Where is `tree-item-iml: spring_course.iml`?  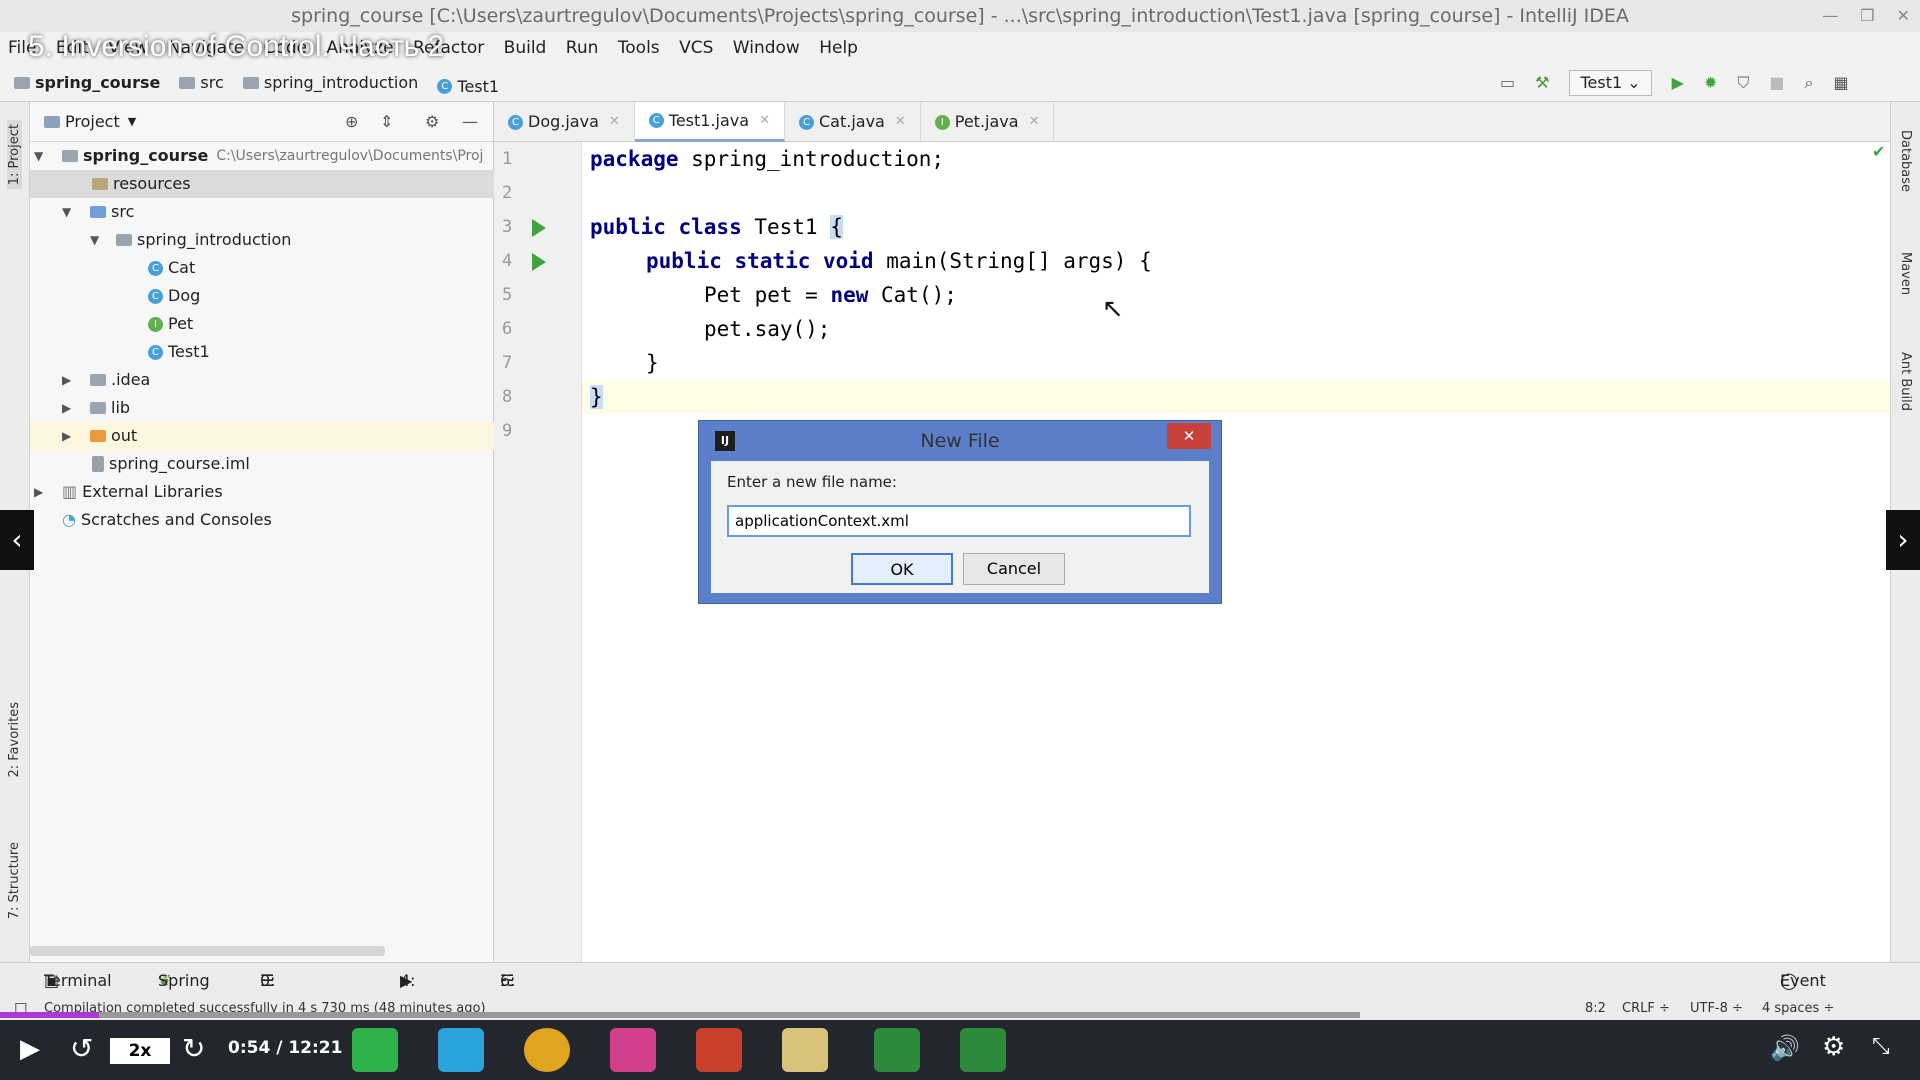
tree-item-iml: spring_course.iml is located at coordinates (171, 464).